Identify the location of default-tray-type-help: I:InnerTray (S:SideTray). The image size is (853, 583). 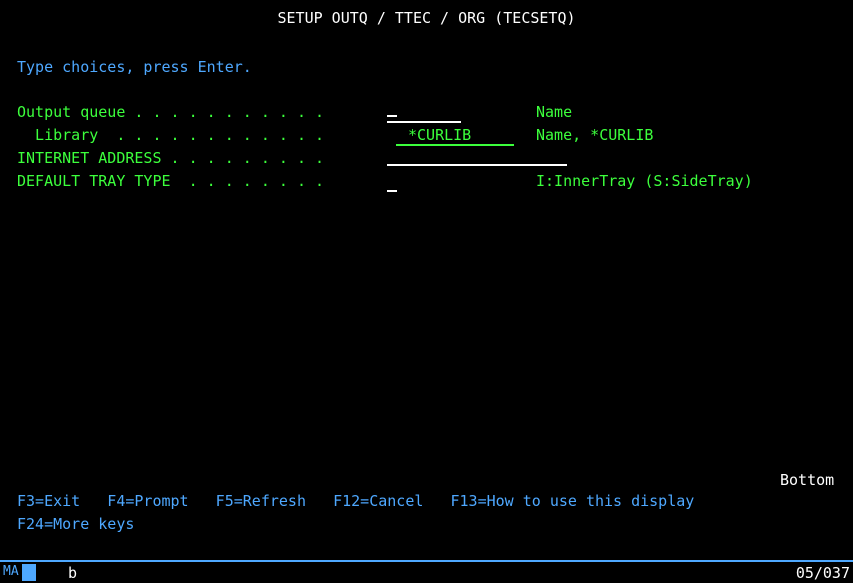
(644, 181).